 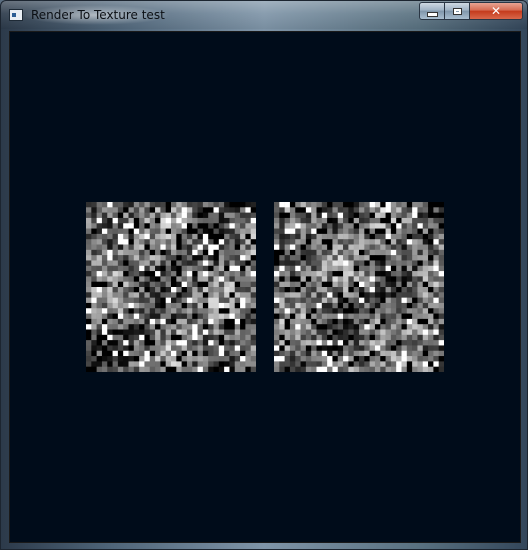 What do you see at coordinates (432, 11) in the screenshot?
I see `minimize-button` at bounding box center [432, 11].